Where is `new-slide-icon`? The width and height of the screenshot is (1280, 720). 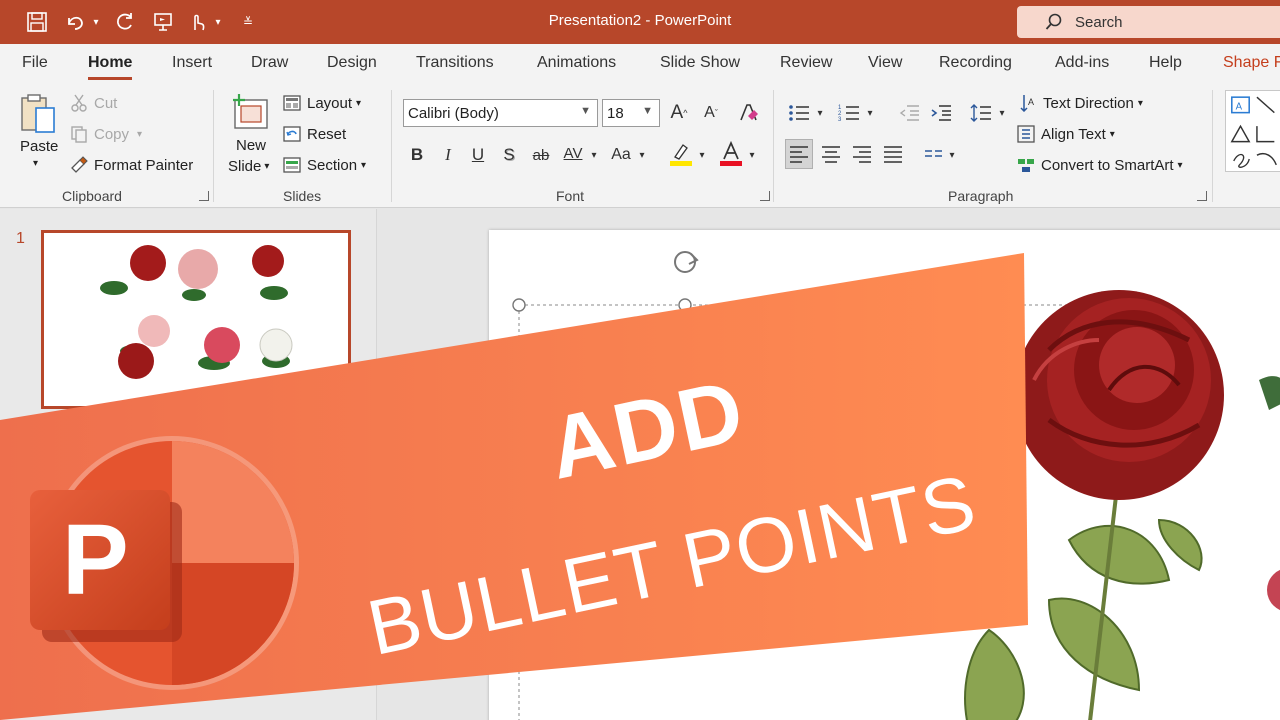
new-slide-icon is located at coordinates (251, 112).